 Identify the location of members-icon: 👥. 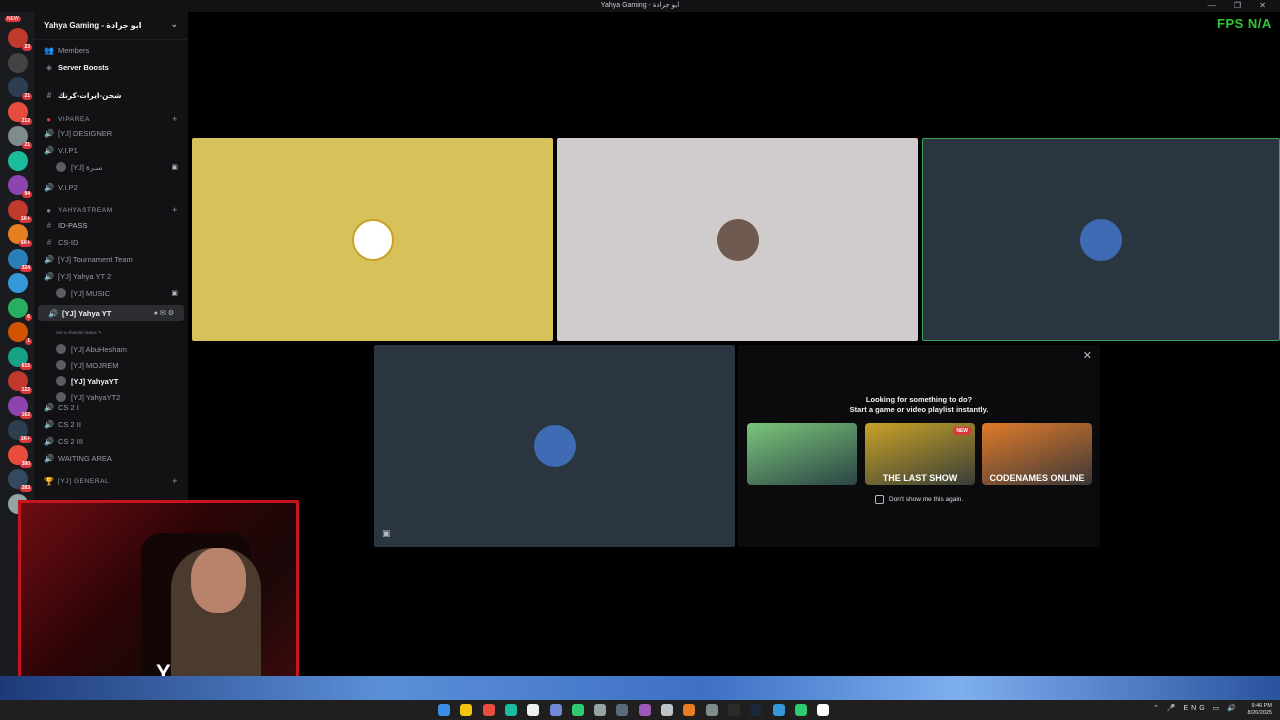
(49, 50).